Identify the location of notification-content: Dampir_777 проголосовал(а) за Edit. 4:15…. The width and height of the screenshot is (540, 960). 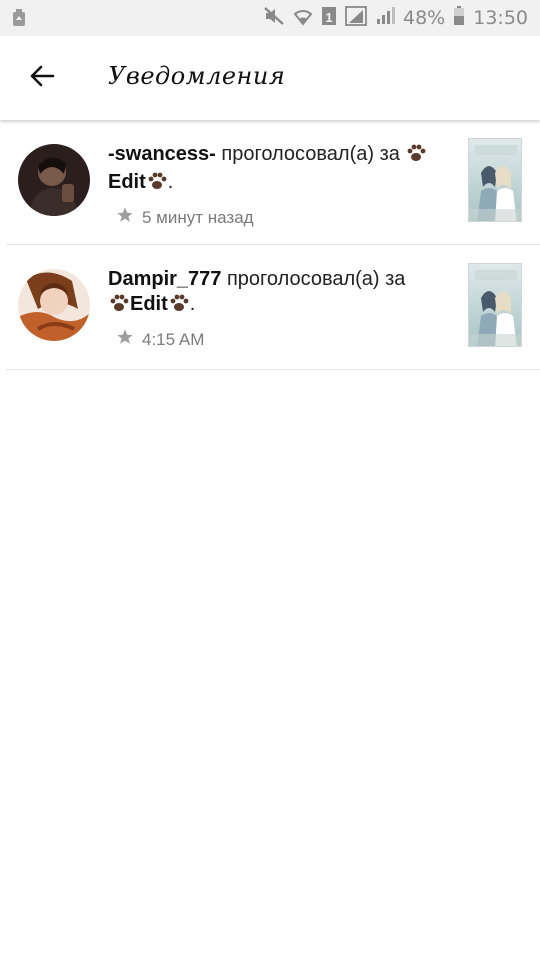
(280, 309).